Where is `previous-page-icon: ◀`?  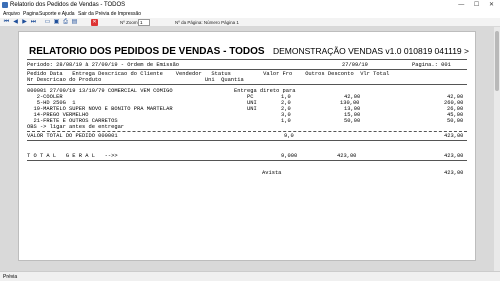
previous-page-icon: ◀ is located at coordinates (15, 22).